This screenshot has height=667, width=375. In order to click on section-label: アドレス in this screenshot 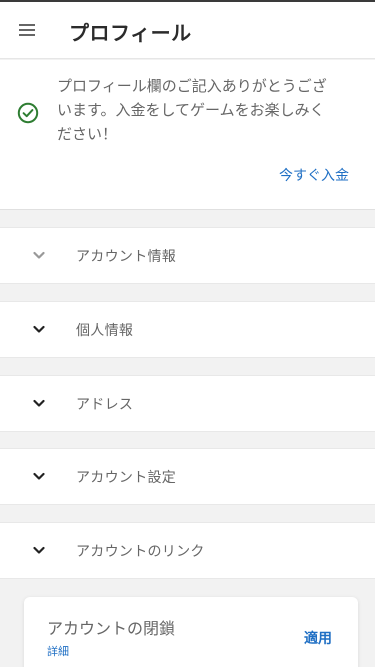, I will do `click(105, 405)`.